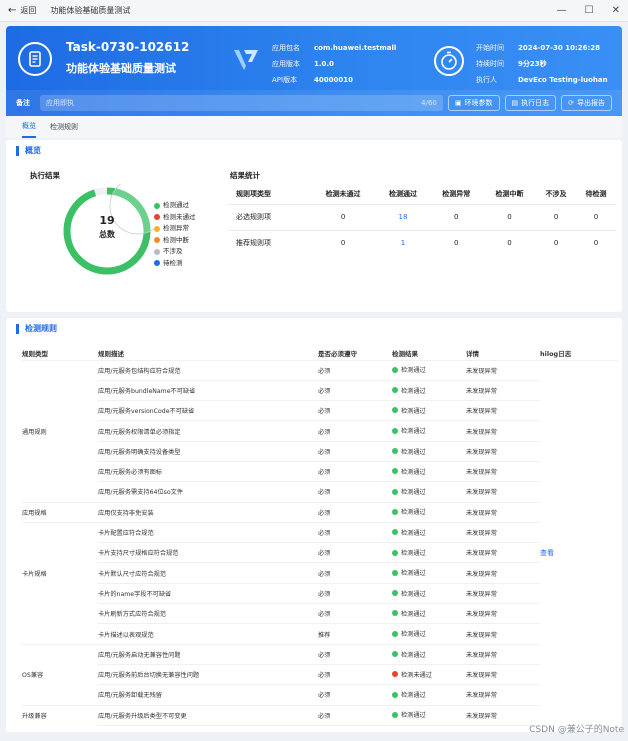 The width and height of the screenshot is (628, 741). Describe the element at coordinates (429, 353) in the screenshot. I see `rules-header: 检测结果` at that location.